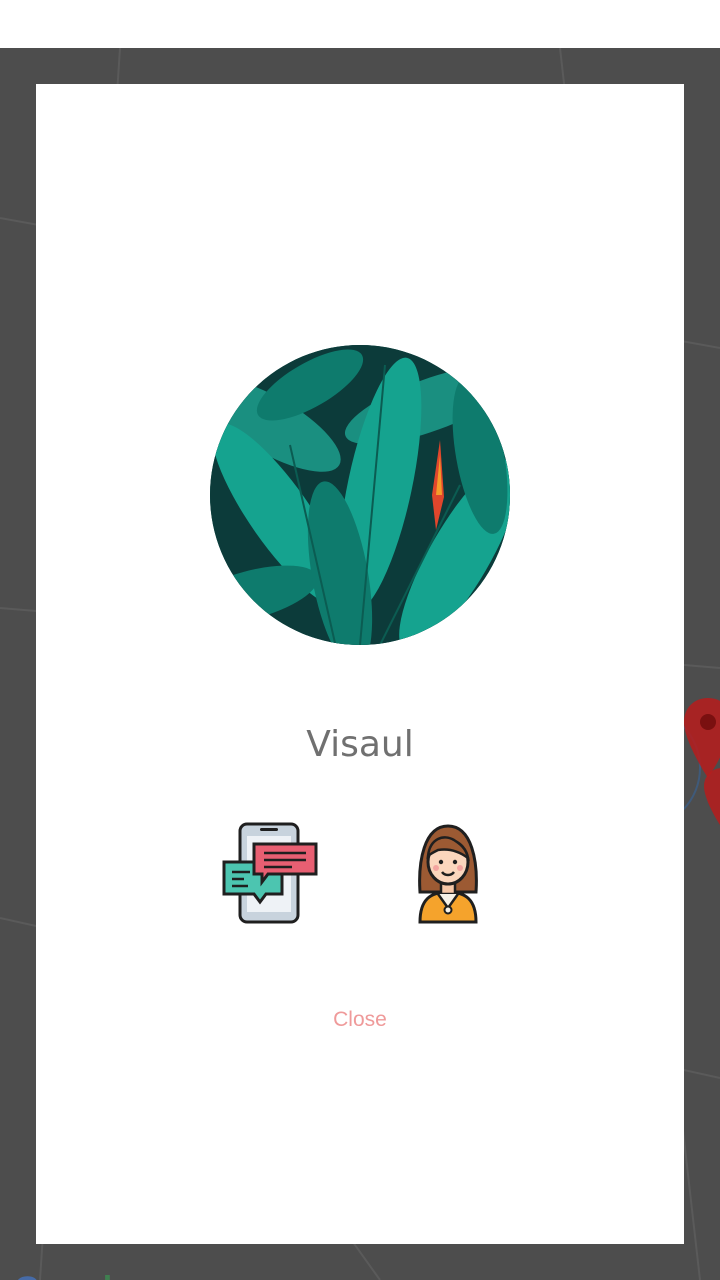  I want to click on profile-name: Visaul, so click(360, 744).